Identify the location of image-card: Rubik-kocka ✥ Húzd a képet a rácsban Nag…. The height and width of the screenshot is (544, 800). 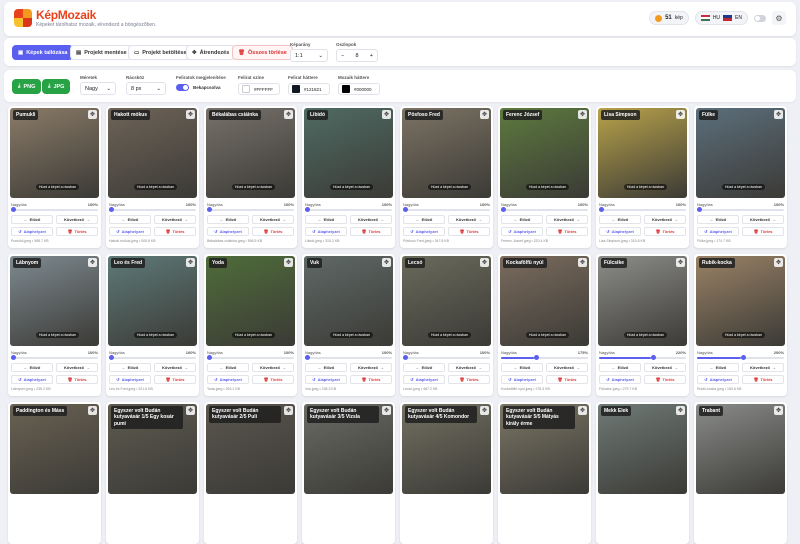
(740, 325).